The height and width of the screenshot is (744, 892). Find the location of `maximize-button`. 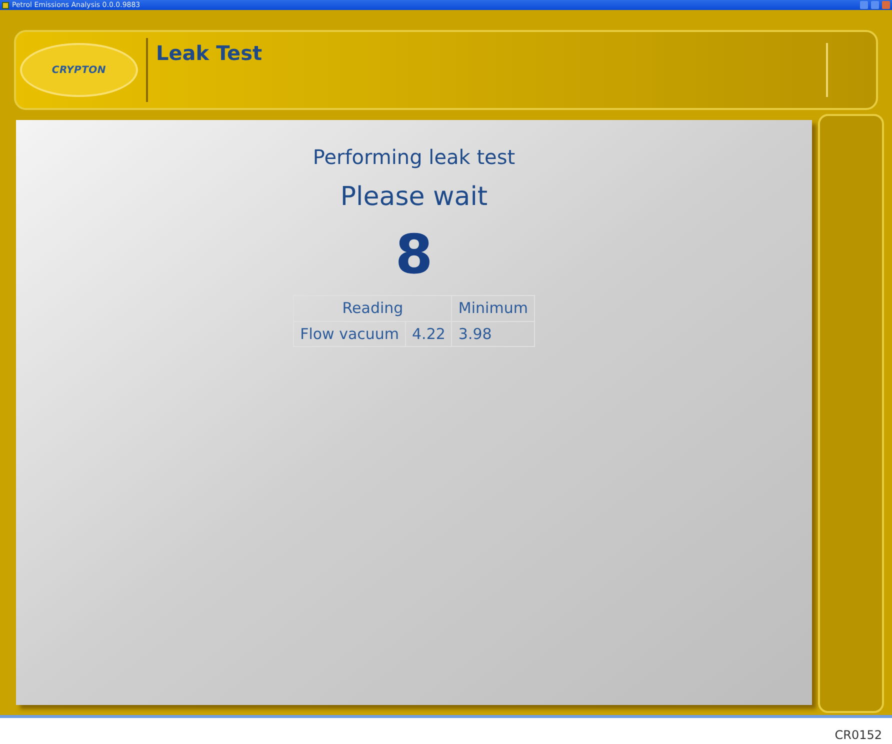

maximize-button is located at coordinates (875, 5).